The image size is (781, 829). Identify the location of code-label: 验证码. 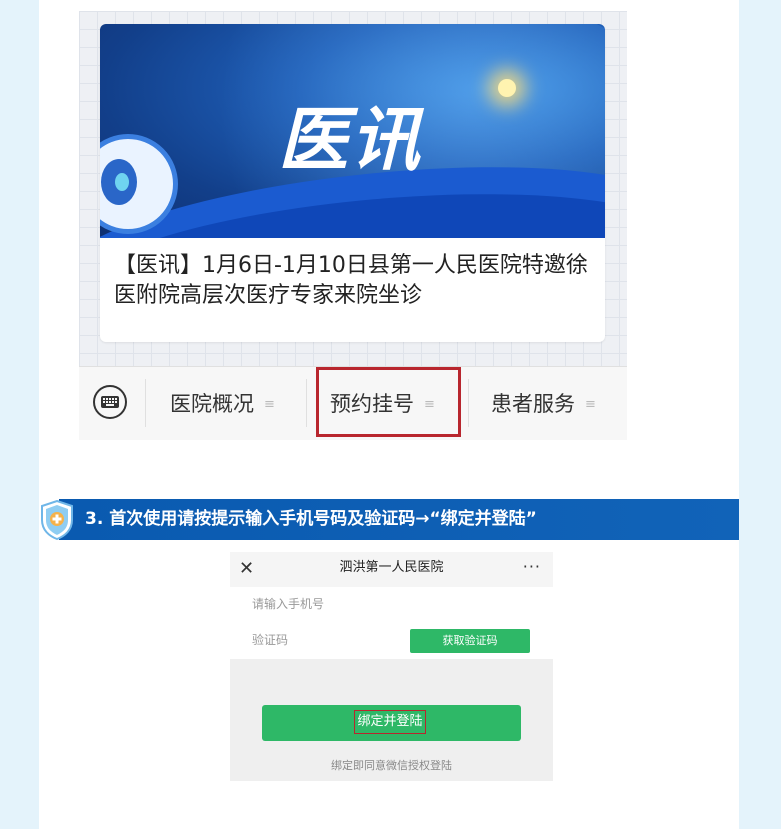
(270, 640).